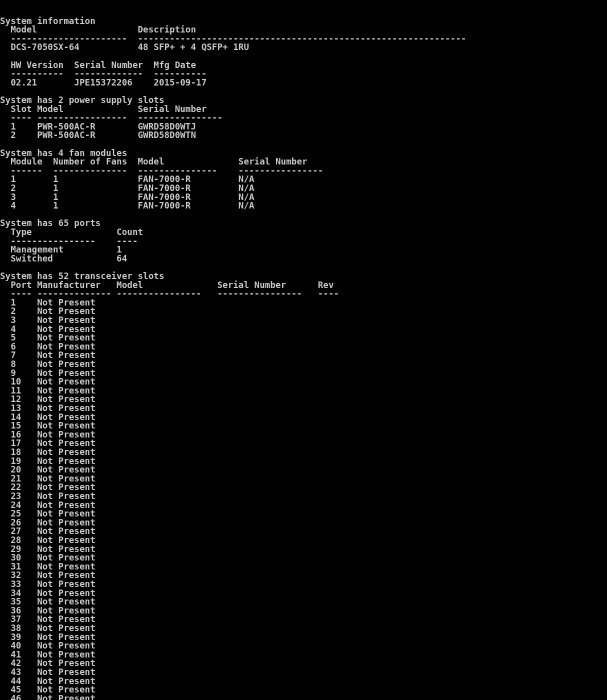 The image size is (607, 700). I want to click on terminal-line: 2 PWR-500AC-R GWRD58D0WTN, so click(98, 135).